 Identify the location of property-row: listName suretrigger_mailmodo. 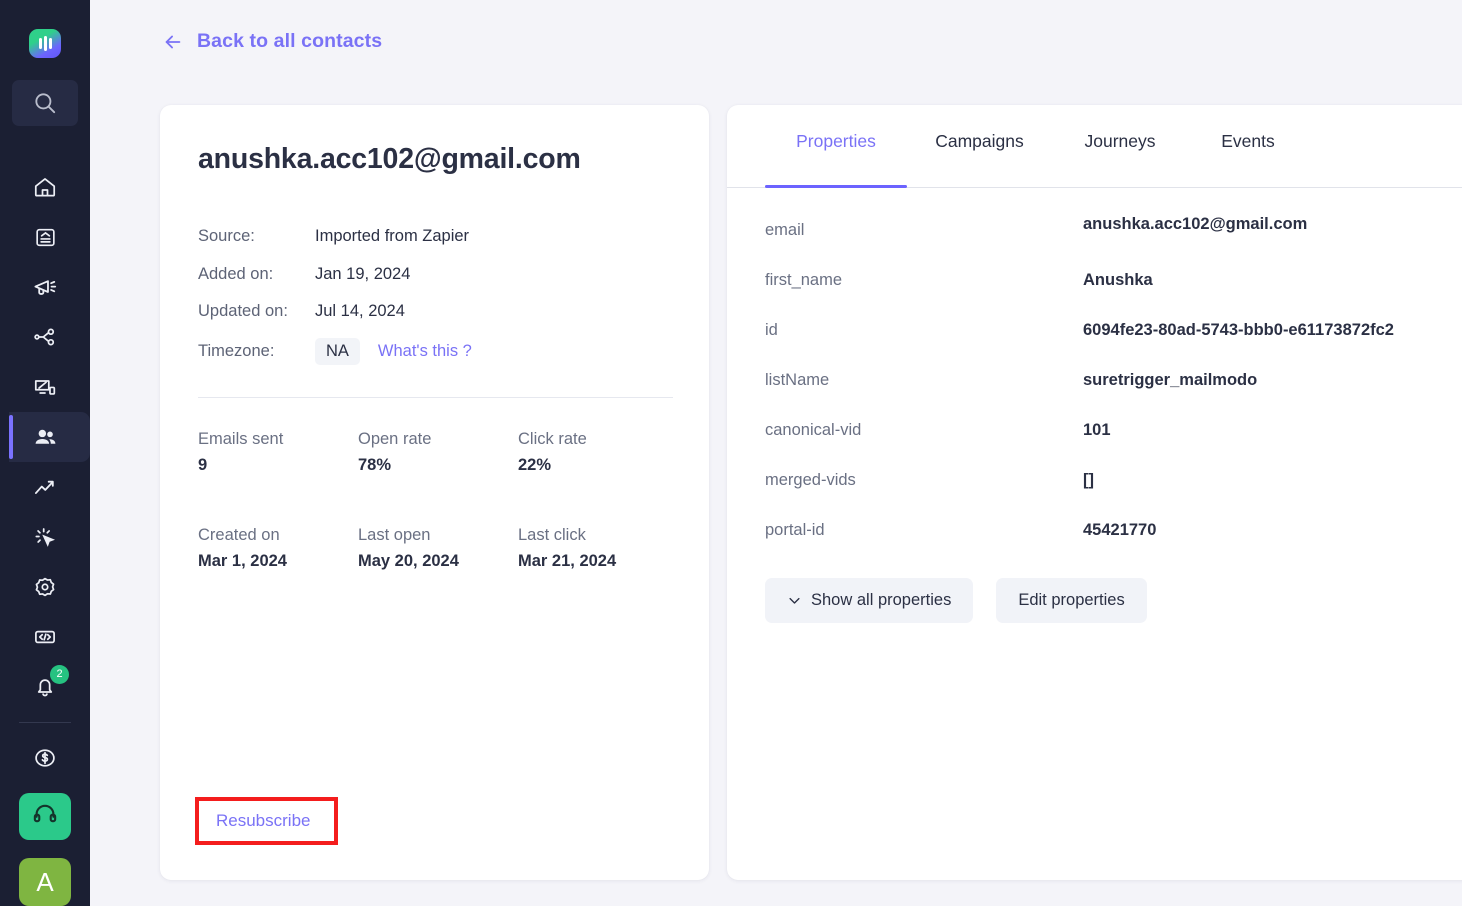
(1113, 380).